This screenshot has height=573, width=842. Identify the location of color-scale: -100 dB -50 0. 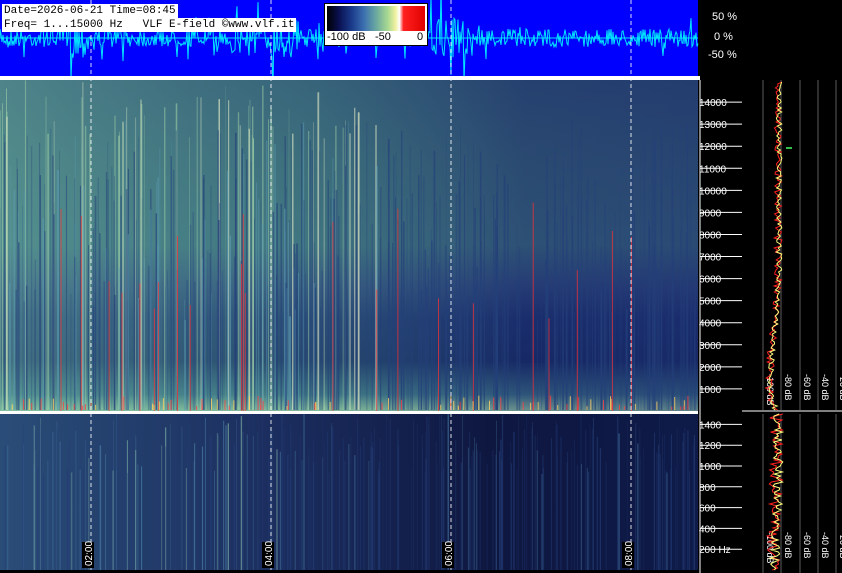
(376, 24).